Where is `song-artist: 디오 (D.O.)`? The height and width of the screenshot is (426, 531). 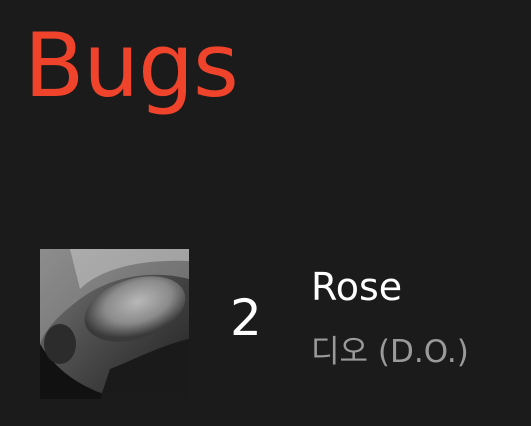
song-artist: 디오 (D.O.) is located at coordinates (390, 352).